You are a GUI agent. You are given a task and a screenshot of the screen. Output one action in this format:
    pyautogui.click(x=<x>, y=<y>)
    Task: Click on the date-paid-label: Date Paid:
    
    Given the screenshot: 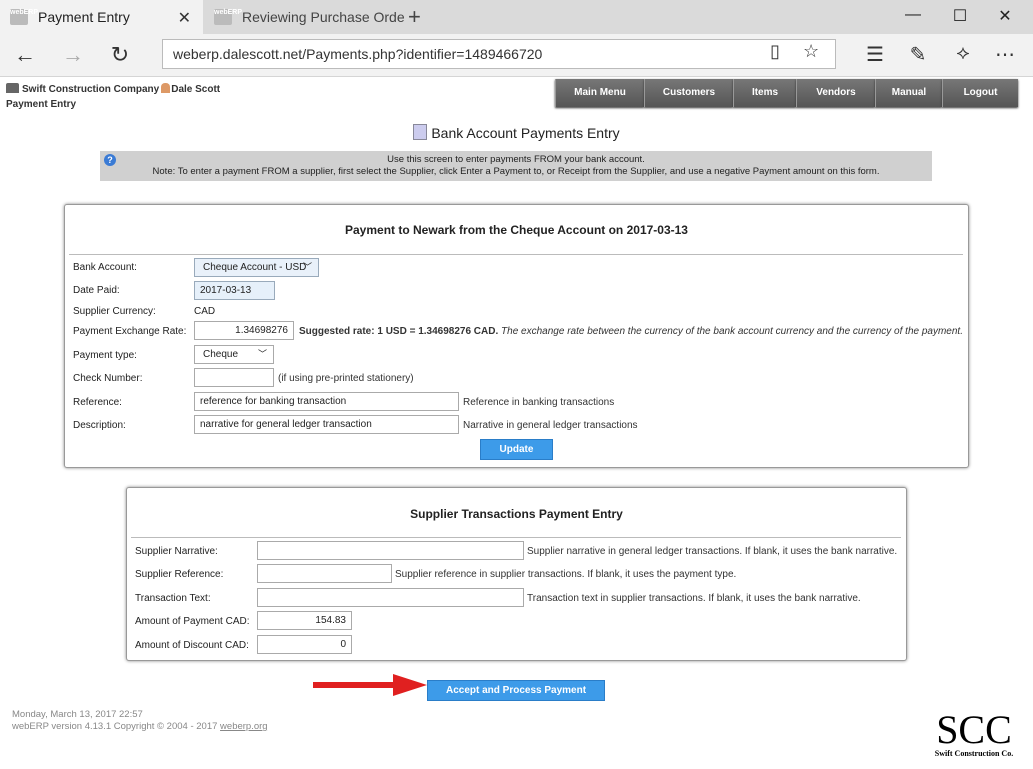 What is the action you would take?
    pyautogui.click(x=96, y=290)
    